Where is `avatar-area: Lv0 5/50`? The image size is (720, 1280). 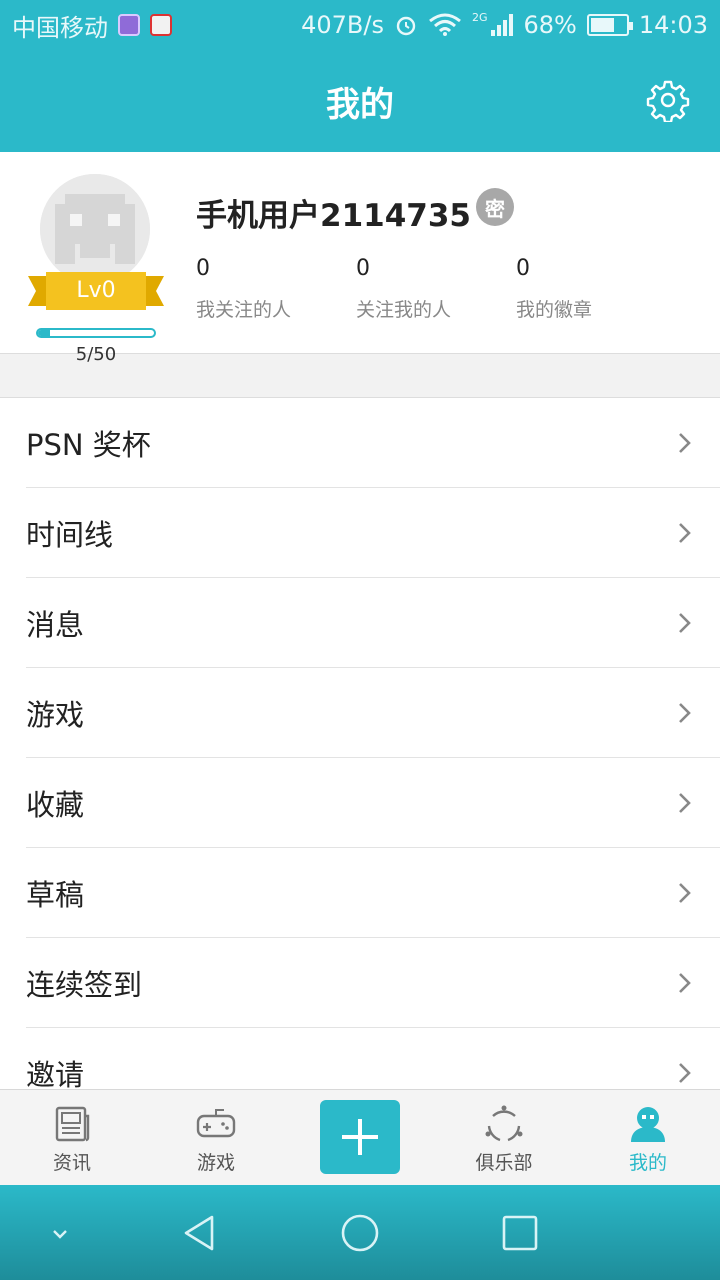 avatar-area: Lv0 5/50 is located at coordinates (96, 269).